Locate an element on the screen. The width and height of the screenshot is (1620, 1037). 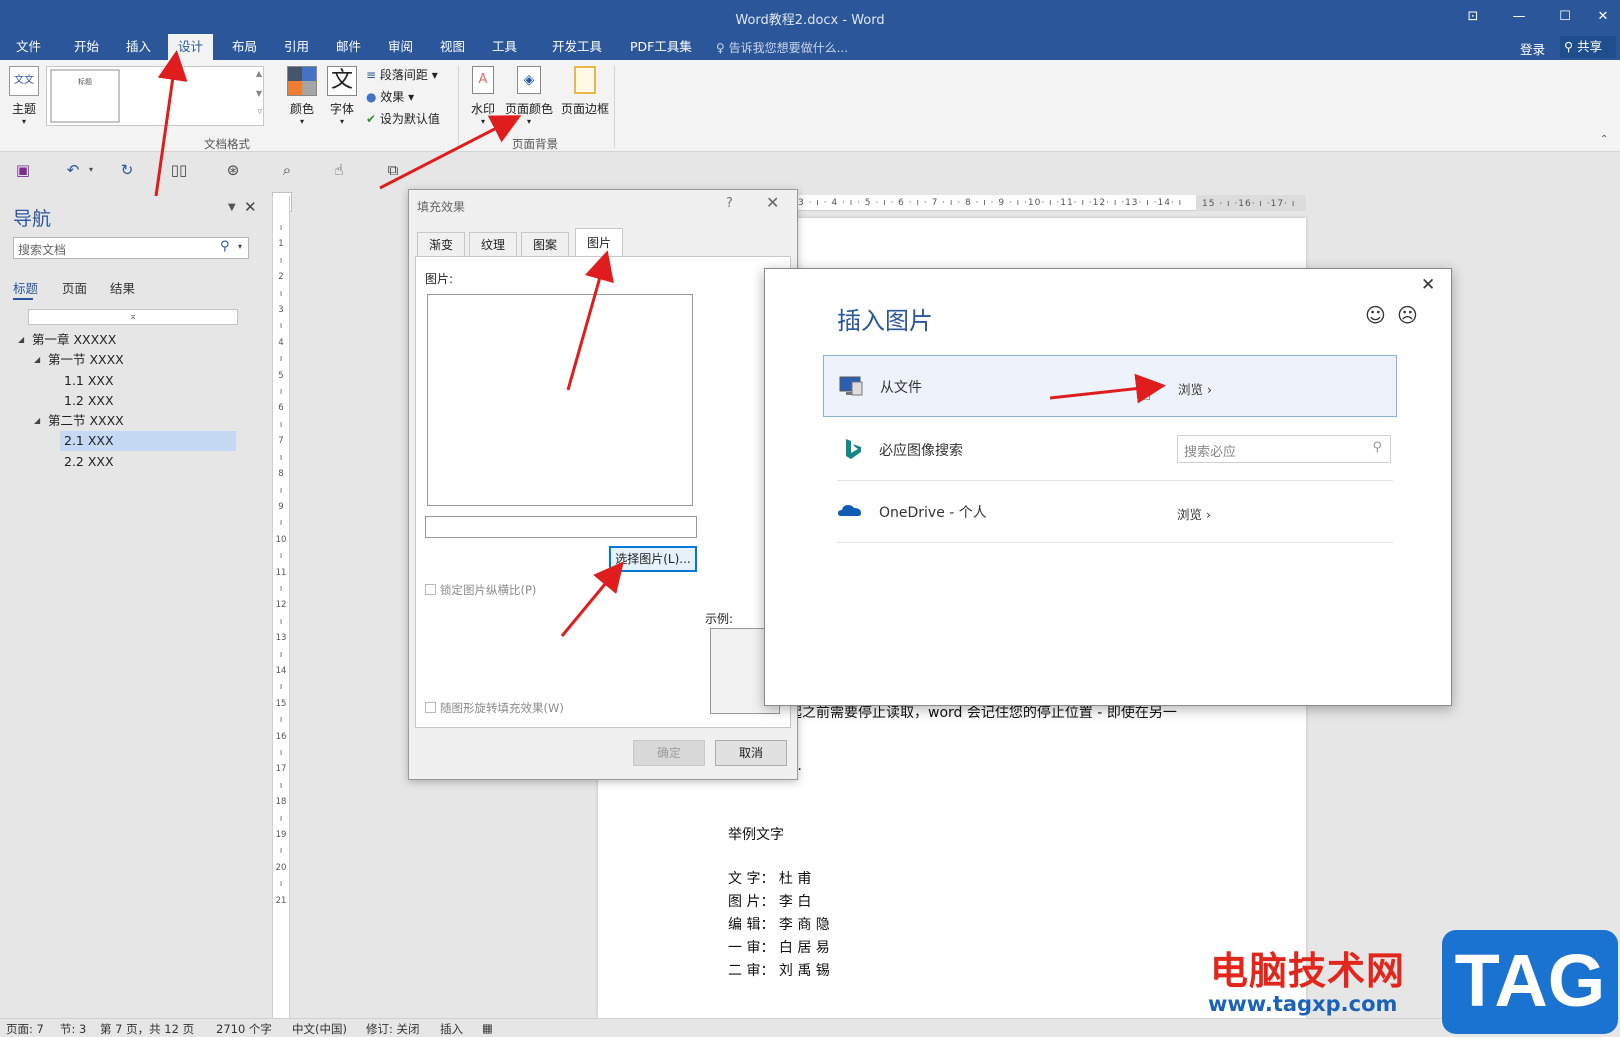
share-button: ⚲ 共享 is located at coordinates (1588, 47).